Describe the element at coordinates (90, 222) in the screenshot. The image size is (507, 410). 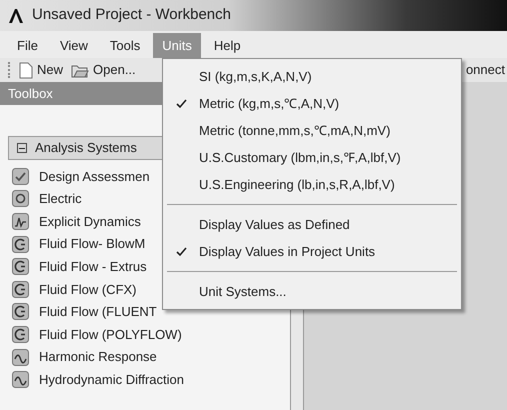
I see `toolbox-item: Explicit Dynamics` at that location.